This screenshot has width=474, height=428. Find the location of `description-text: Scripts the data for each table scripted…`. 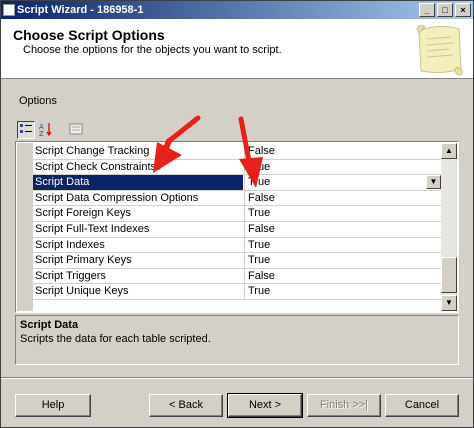

description-text: Scripts the data for each table scripted… is located at coordinates (115, 339).